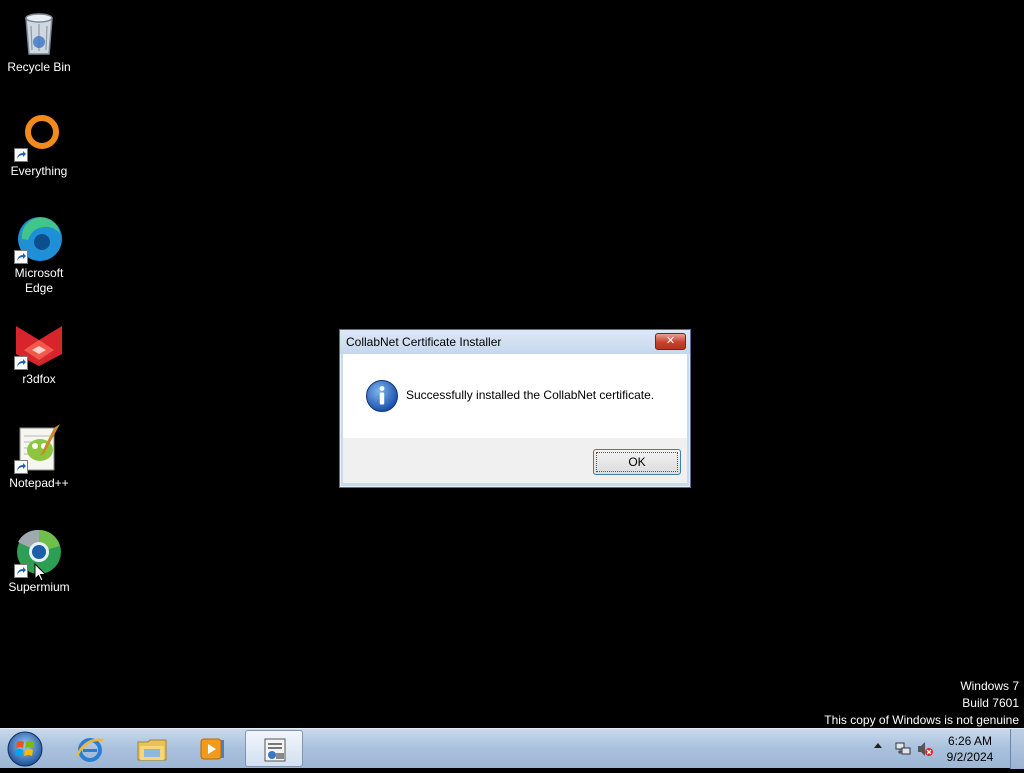 The height and width of the screenshot is (773, 1024). I want to click on desktop-icon-recycle-bin: Recycle Bin, so click(39, 41).